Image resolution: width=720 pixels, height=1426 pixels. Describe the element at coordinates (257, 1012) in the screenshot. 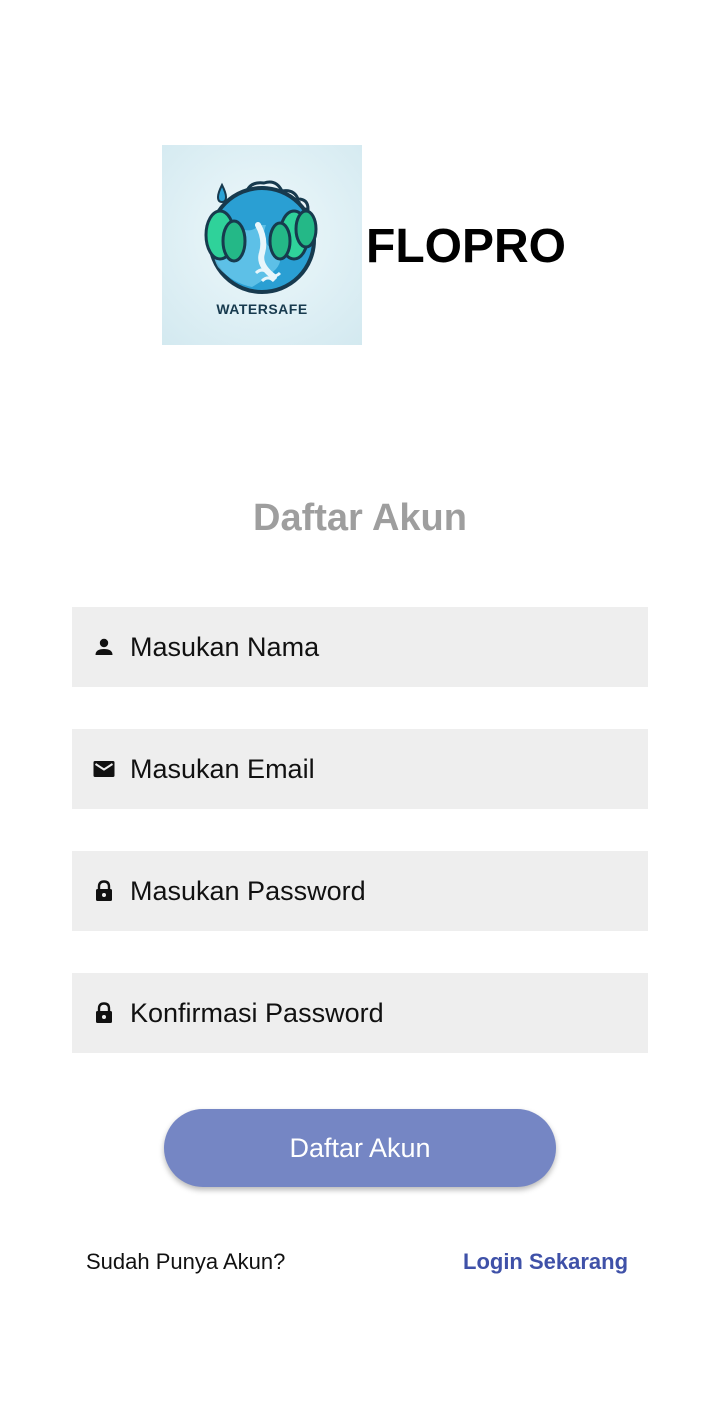

I see `confirm-password-input-placeholder: Konfirmasi Password` at that location.